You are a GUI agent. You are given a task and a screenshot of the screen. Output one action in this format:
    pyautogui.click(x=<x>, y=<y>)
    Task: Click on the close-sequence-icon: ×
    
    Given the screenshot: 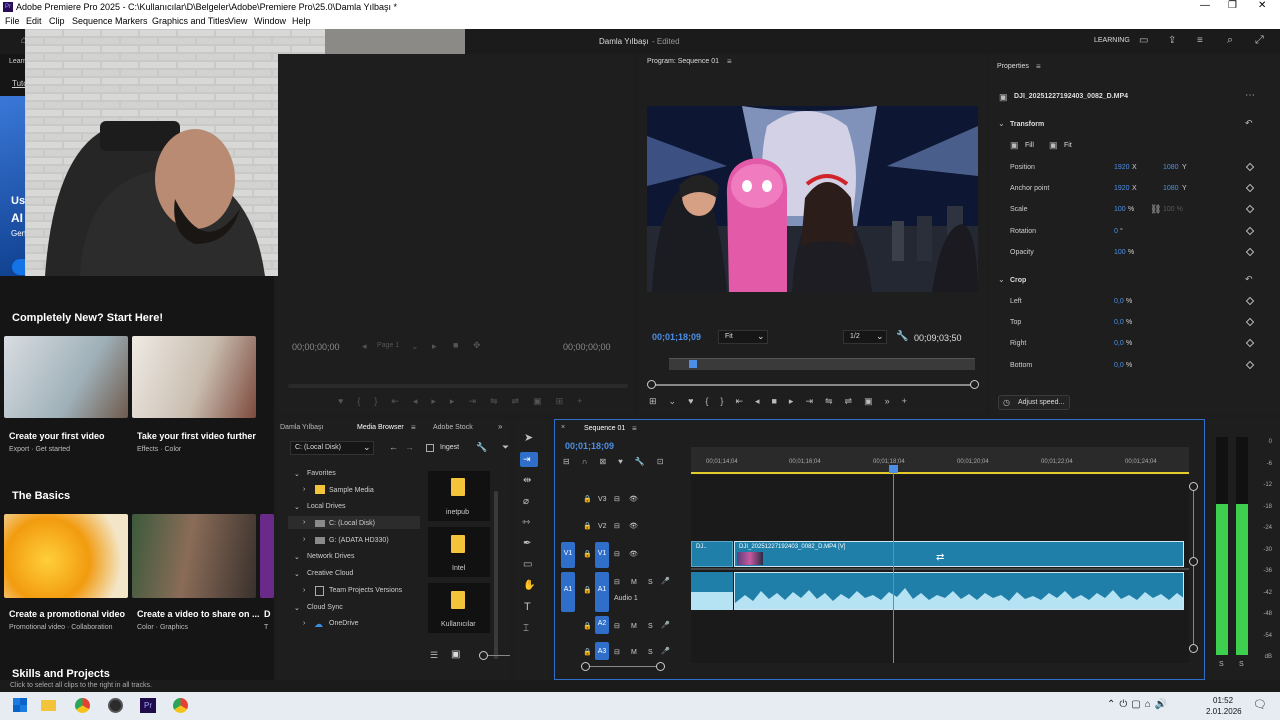 What is the action you would take?
    pyautogui.click(x=563, y=427)
    